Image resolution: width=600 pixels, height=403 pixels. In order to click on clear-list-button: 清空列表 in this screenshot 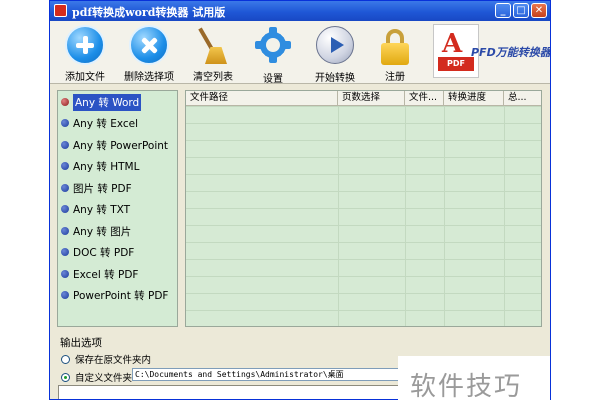, I will do `click(213, 54)`.